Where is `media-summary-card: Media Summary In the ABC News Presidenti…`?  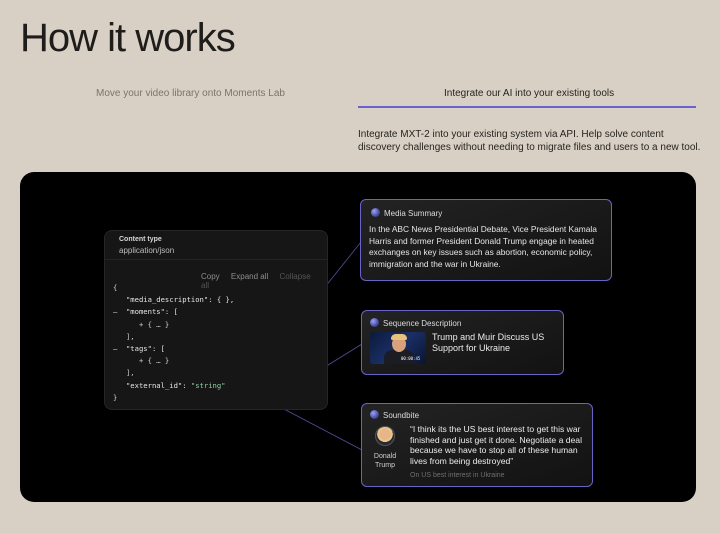 media-summary-card: Media Summary In the ABC News Presidenti… is located at coordinates (486, 240).